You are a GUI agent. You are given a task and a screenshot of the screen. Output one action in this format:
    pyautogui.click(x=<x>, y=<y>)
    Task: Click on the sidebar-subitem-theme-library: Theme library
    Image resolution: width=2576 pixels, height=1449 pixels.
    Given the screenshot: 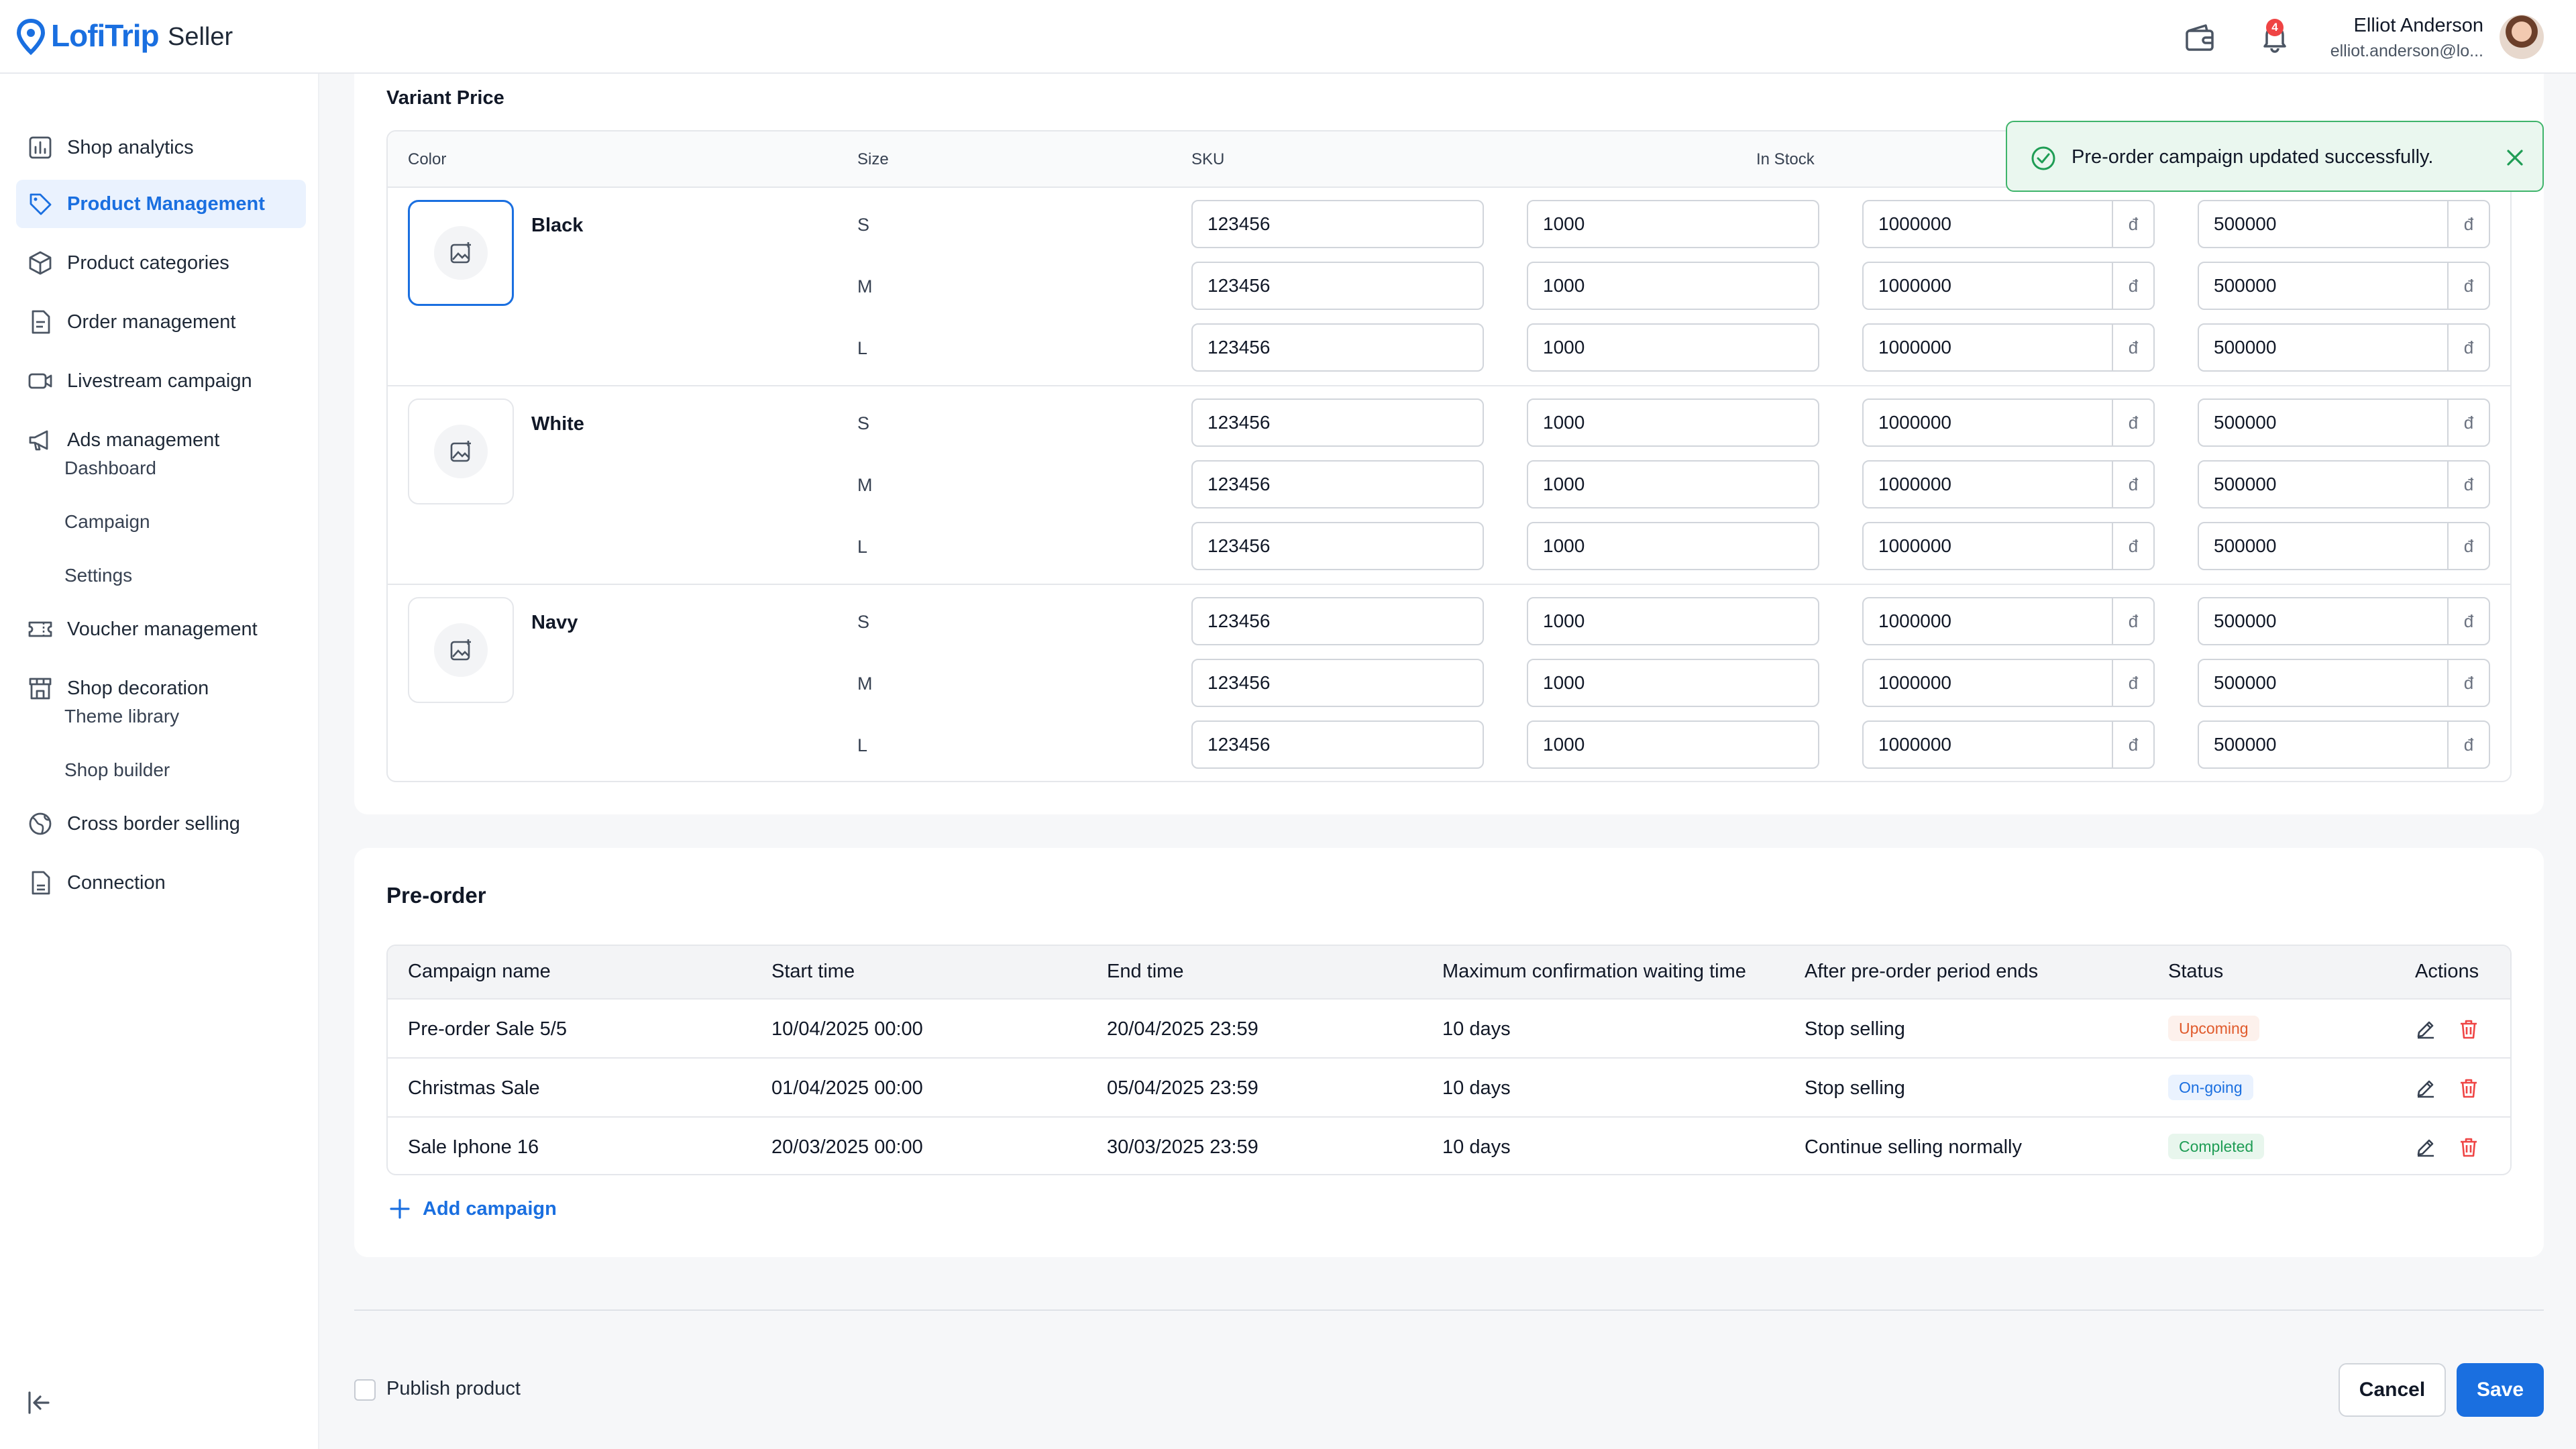 What is the action you would take?
    pyautogui.click(x=121, y=716)
    